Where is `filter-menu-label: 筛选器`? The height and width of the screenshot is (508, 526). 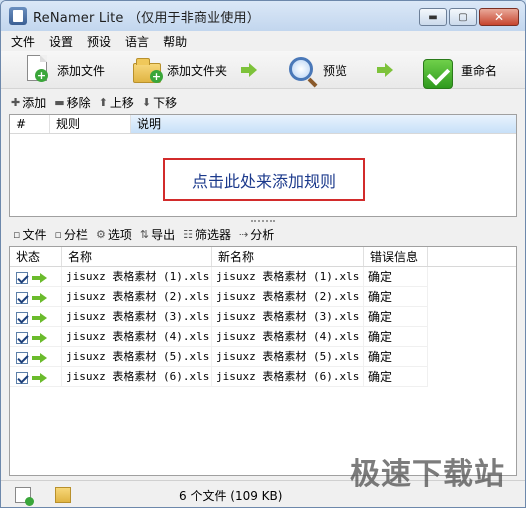
filter-menu-label: 筛选器 is located at coordinates (212, 234).